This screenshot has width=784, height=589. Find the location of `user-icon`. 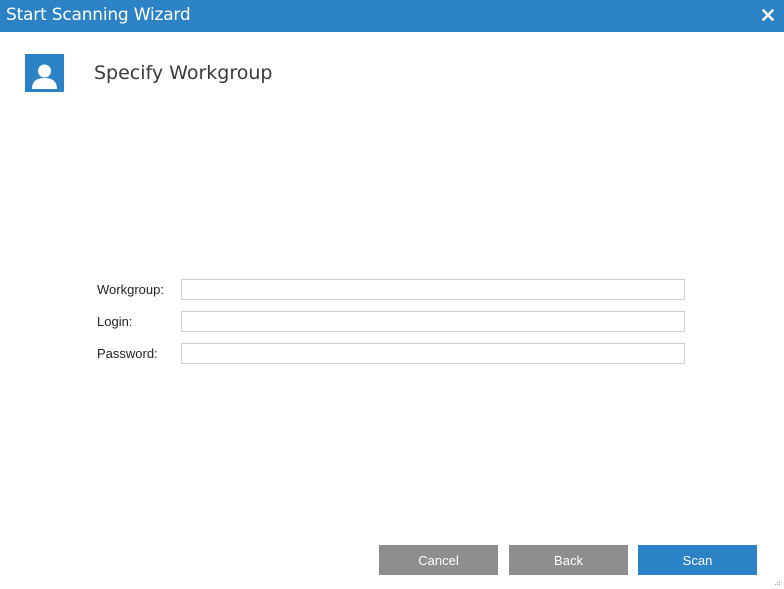

user-icon is located at coordinates (44, 73).